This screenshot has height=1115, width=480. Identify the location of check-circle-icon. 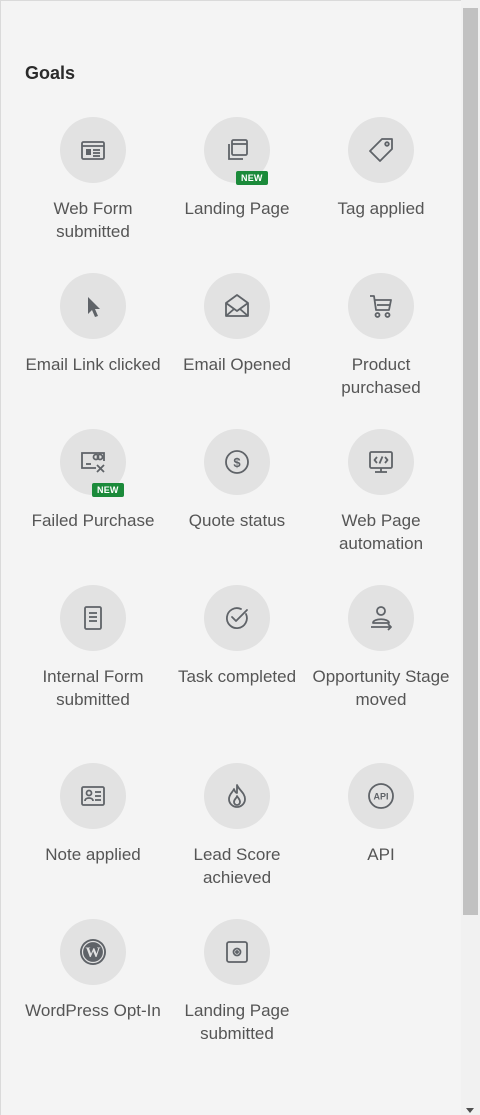
(236, 618).